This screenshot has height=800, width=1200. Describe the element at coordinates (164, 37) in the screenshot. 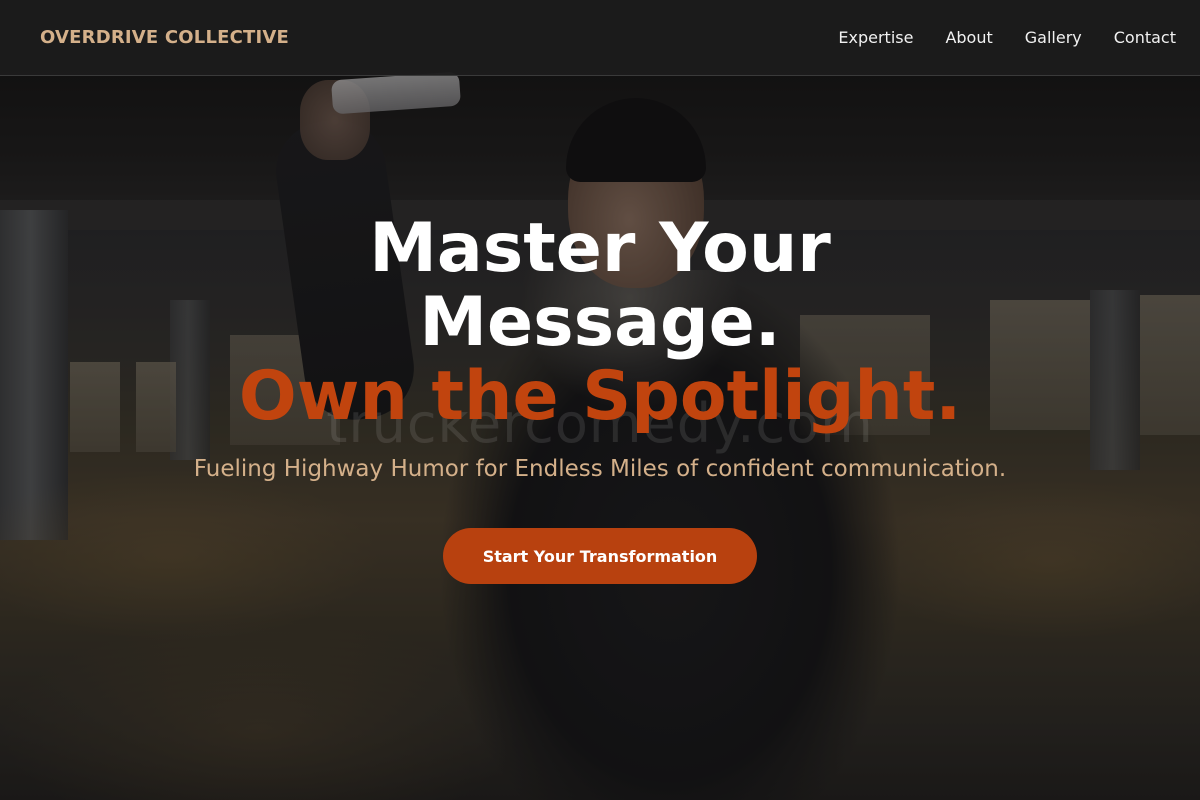

I see `brand-logo-link: OVERDRIVE COLLECTIVE` at that location.